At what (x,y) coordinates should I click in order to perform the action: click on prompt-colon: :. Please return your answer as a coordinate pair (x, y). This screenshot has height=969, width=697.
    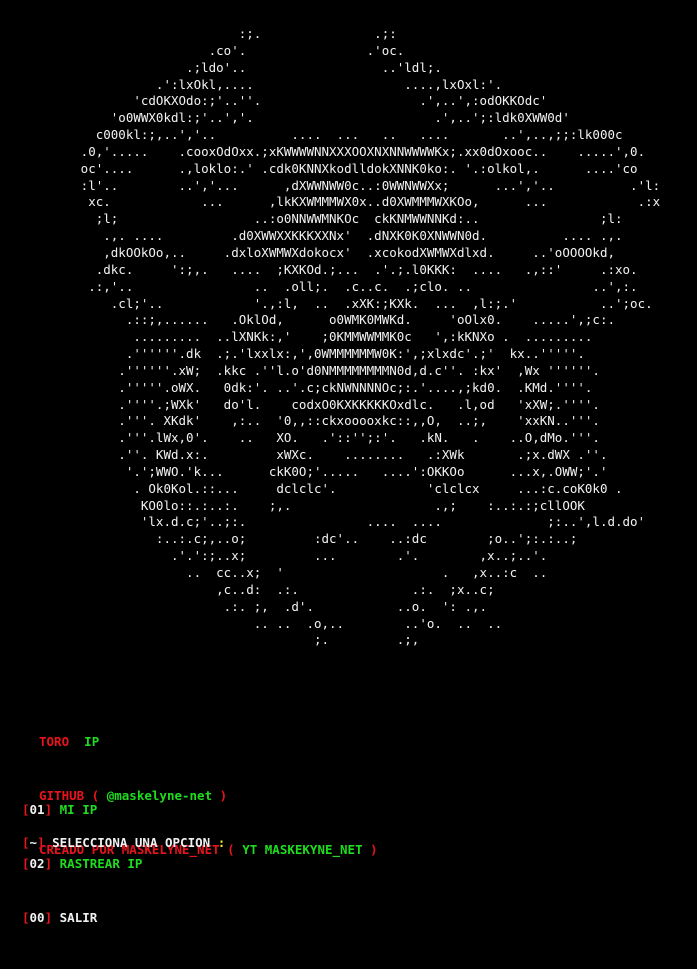
    Looking at the image, I should click on (221, 842).